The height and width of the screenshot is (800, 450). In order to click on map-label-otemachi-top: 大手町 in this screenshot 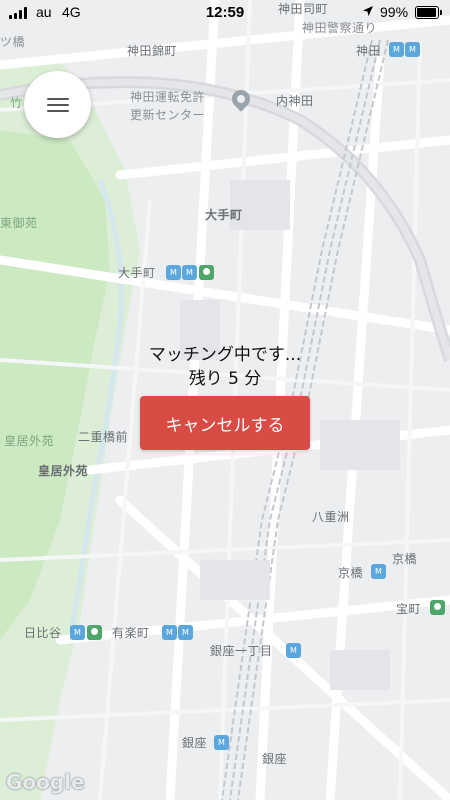, I will do `click(224, 215)`.